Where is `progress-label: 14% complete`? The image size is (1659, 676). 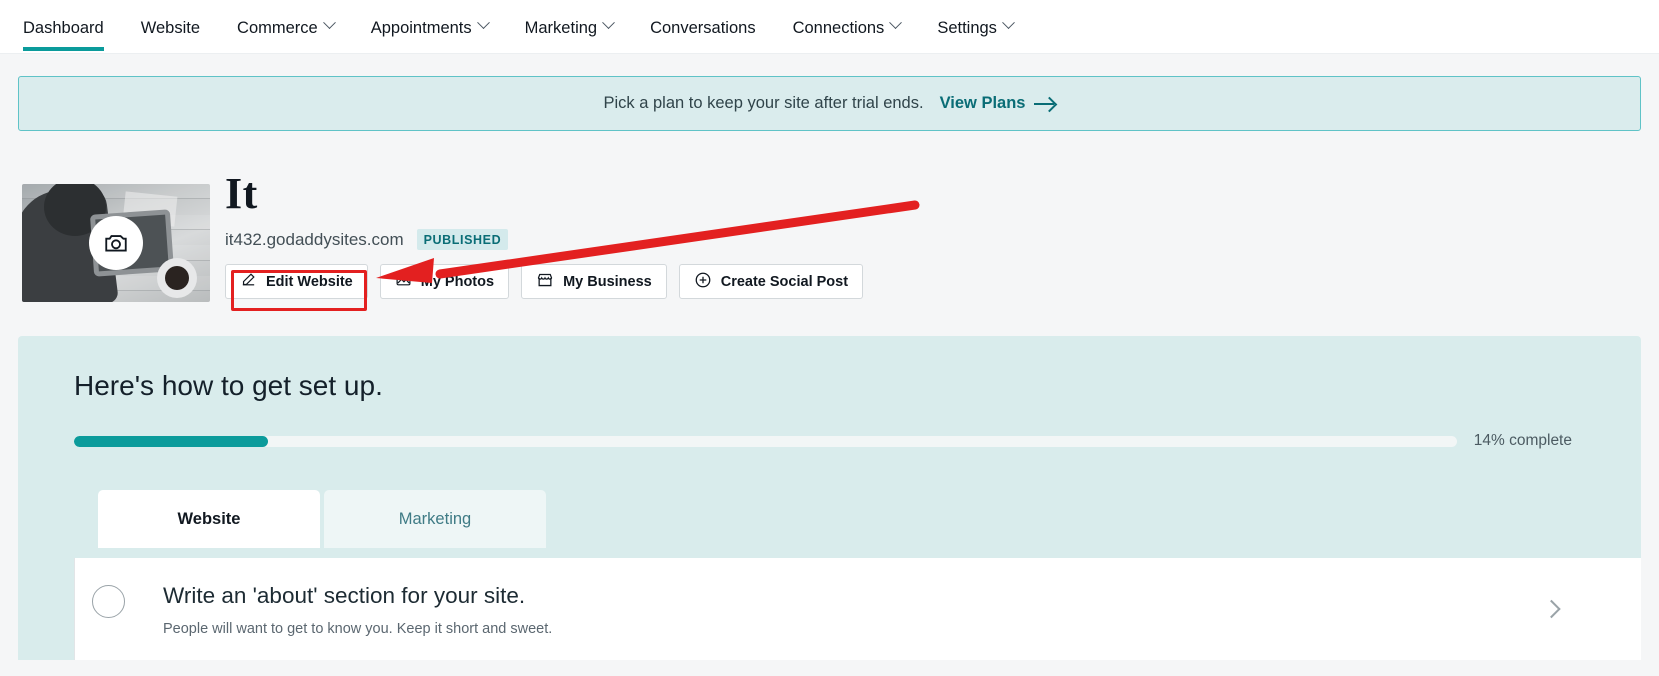 progress-label: 14% complete is located at coordinates (1522, 440).